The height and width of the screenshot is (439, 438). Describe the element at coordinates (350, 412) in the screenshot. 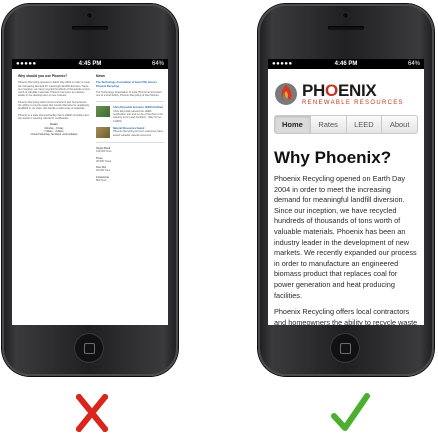

I see `check-icon` at that location.